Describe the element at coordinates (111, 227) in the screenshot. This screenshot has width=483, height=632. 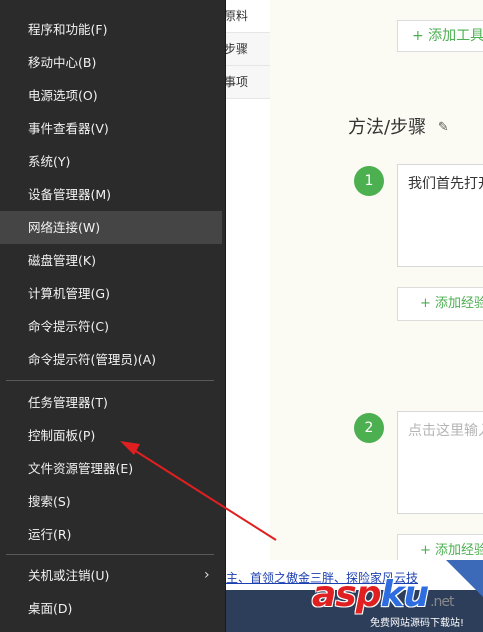
I see `menu-item-network-connections: 网络连接(W)` at that location.